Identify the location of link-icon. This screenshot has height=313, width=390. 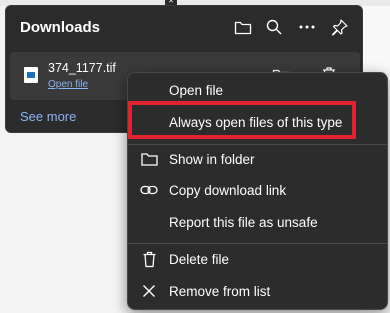
(149, 190).